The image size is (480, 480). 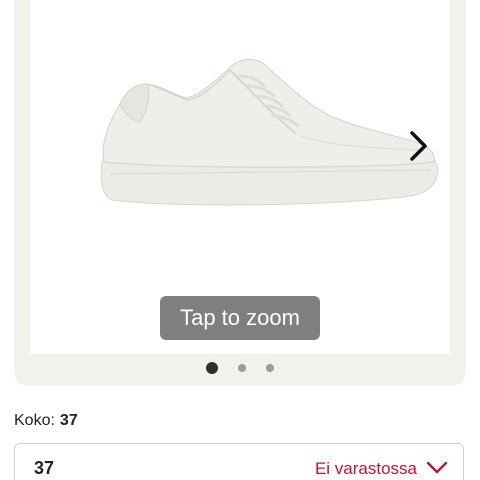 I want to click on selected-size-value: 37, so click(x=68, y=420).